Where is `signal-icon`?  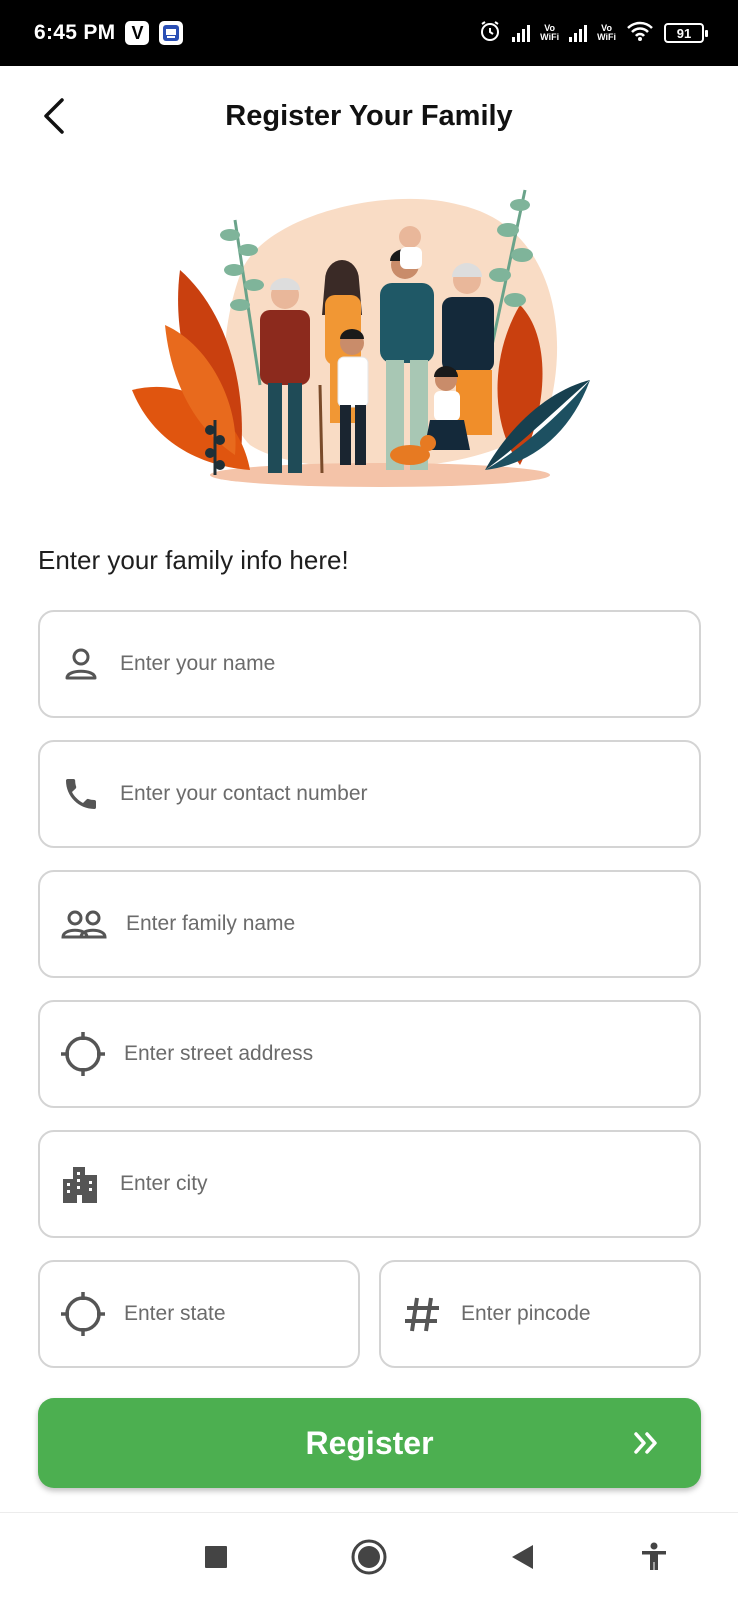 signal-icon is located at coordinates (521, 33).